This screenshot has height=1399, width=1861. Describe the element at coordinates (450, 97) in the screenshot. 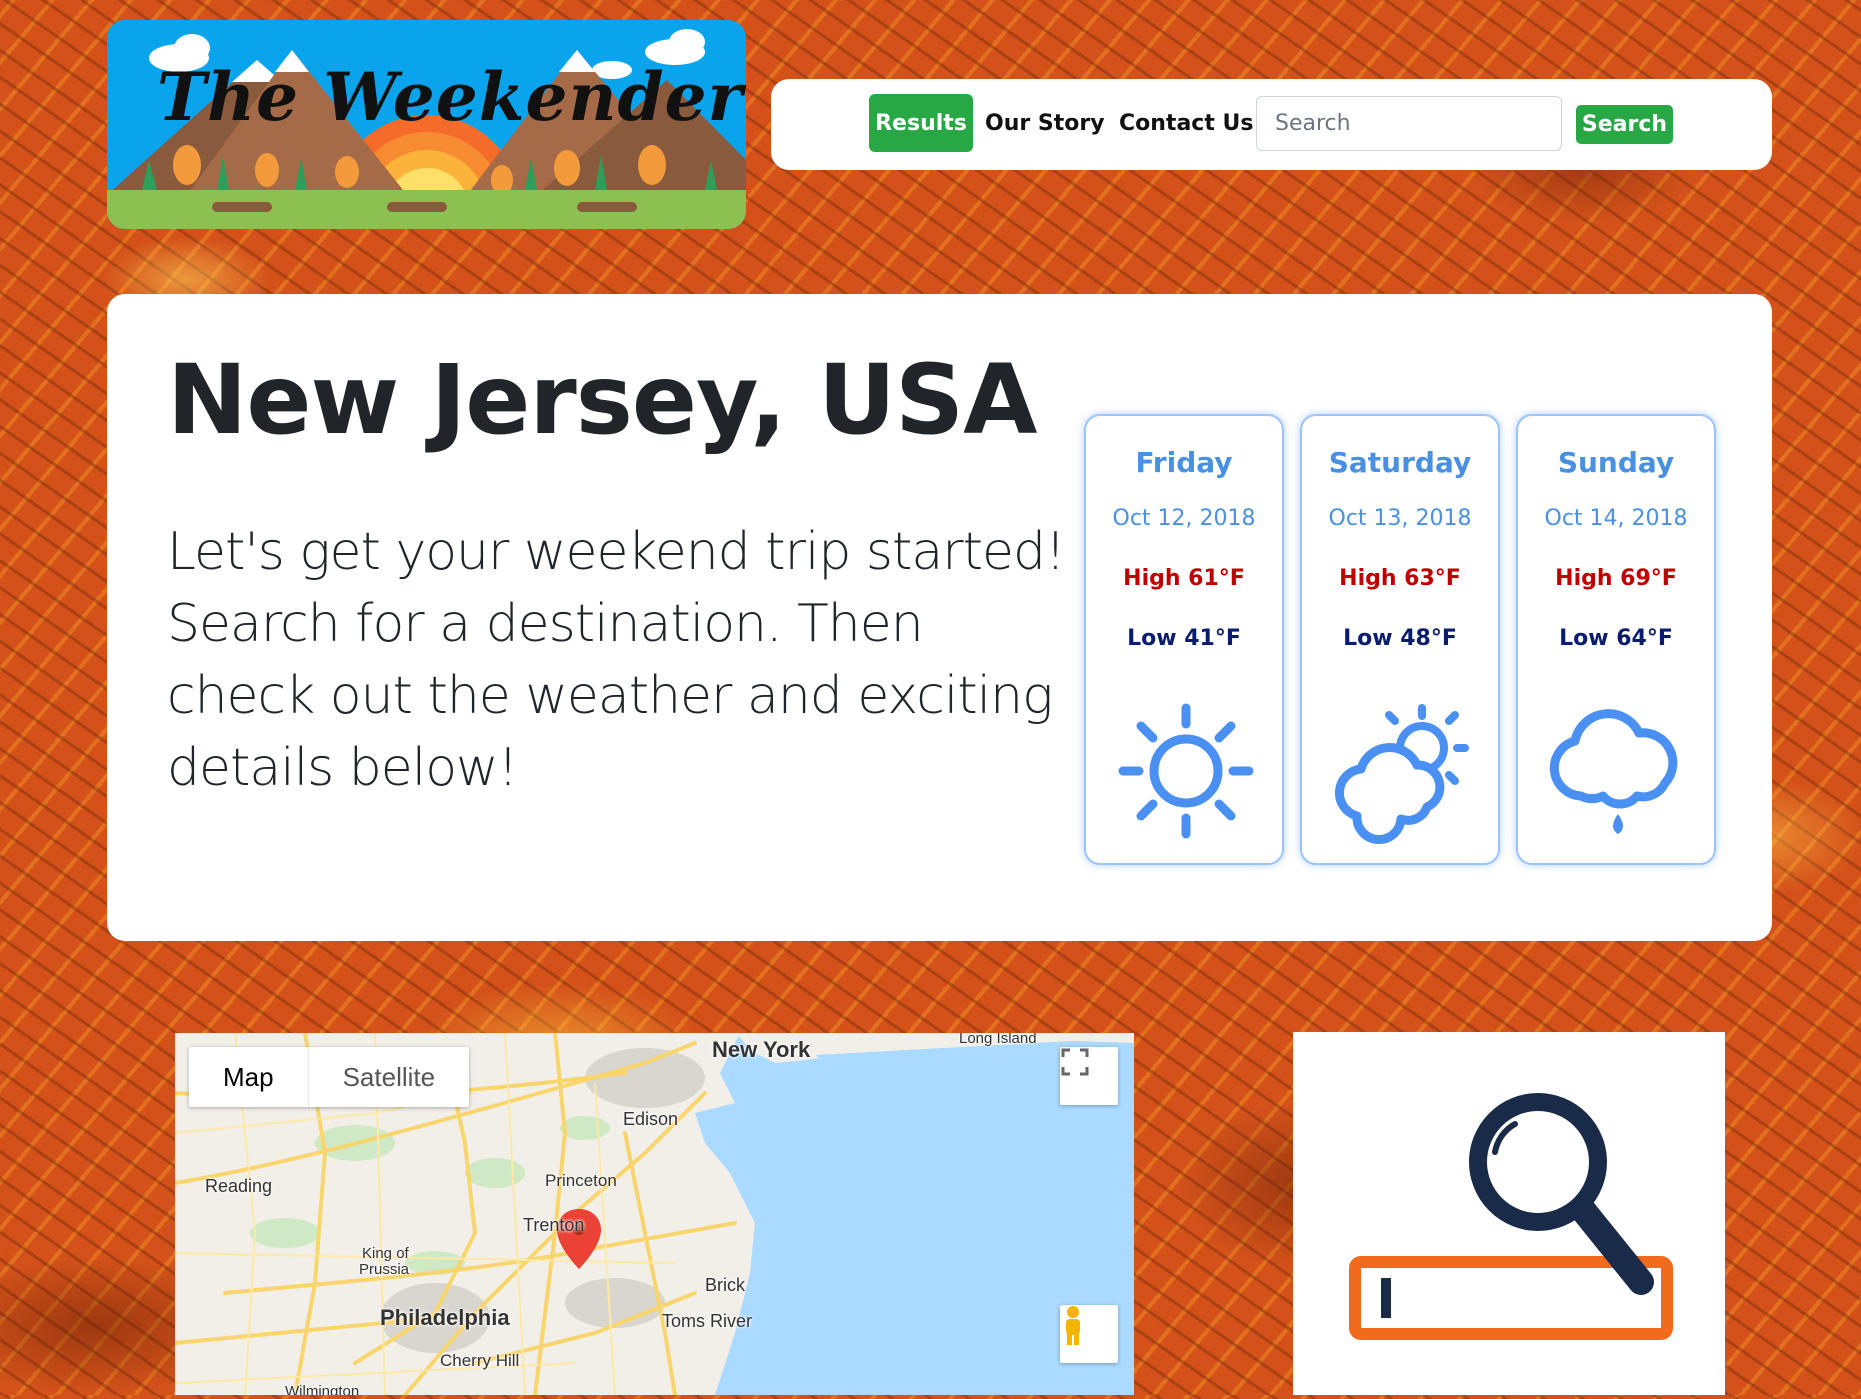

I see `logo-title: The Weekender` at that location.